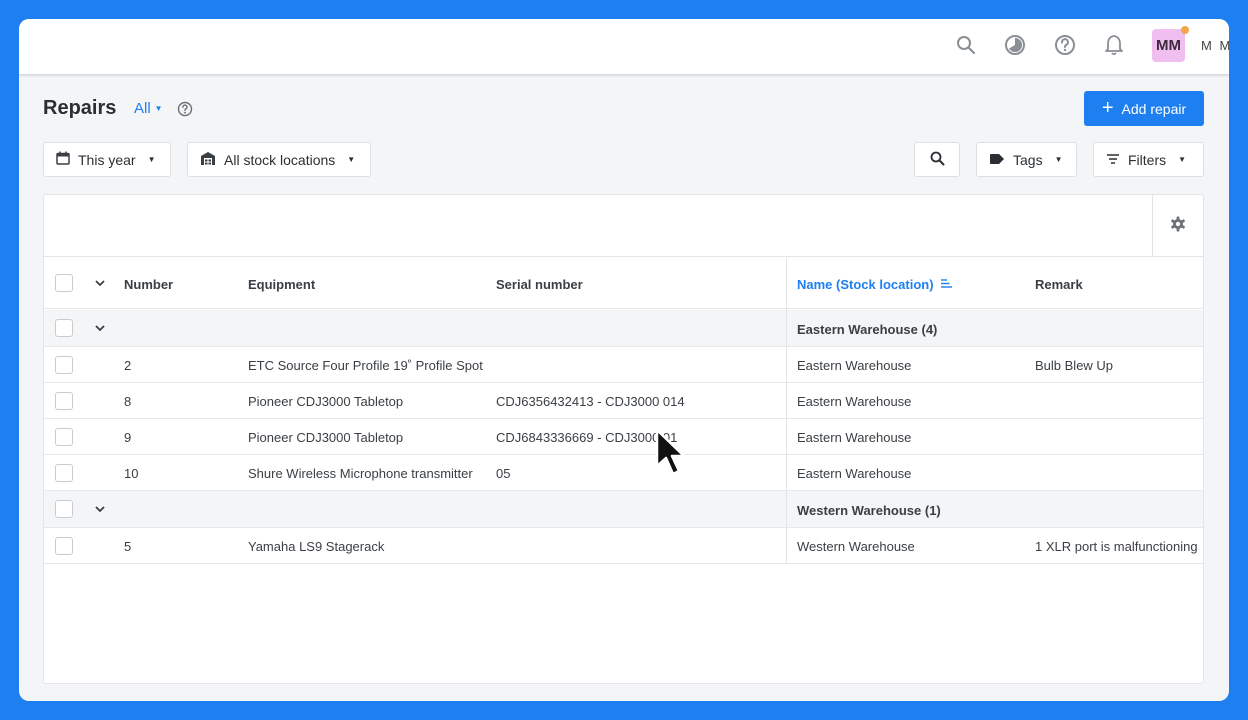 The image size is (1248, 720). I want to click on column-header-number: Number, so click(148, 284).